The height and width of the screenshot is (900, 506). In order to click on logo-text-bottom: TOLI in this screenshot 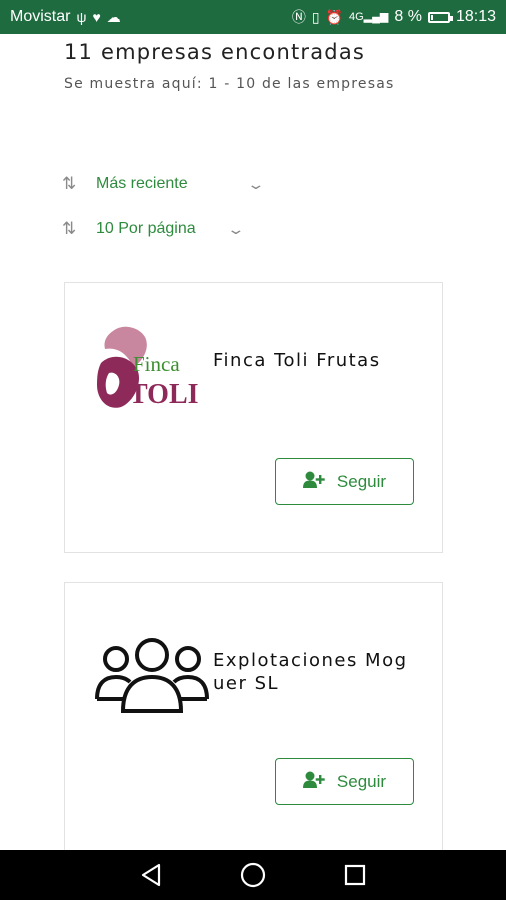, I will do `click(164, 394)`.